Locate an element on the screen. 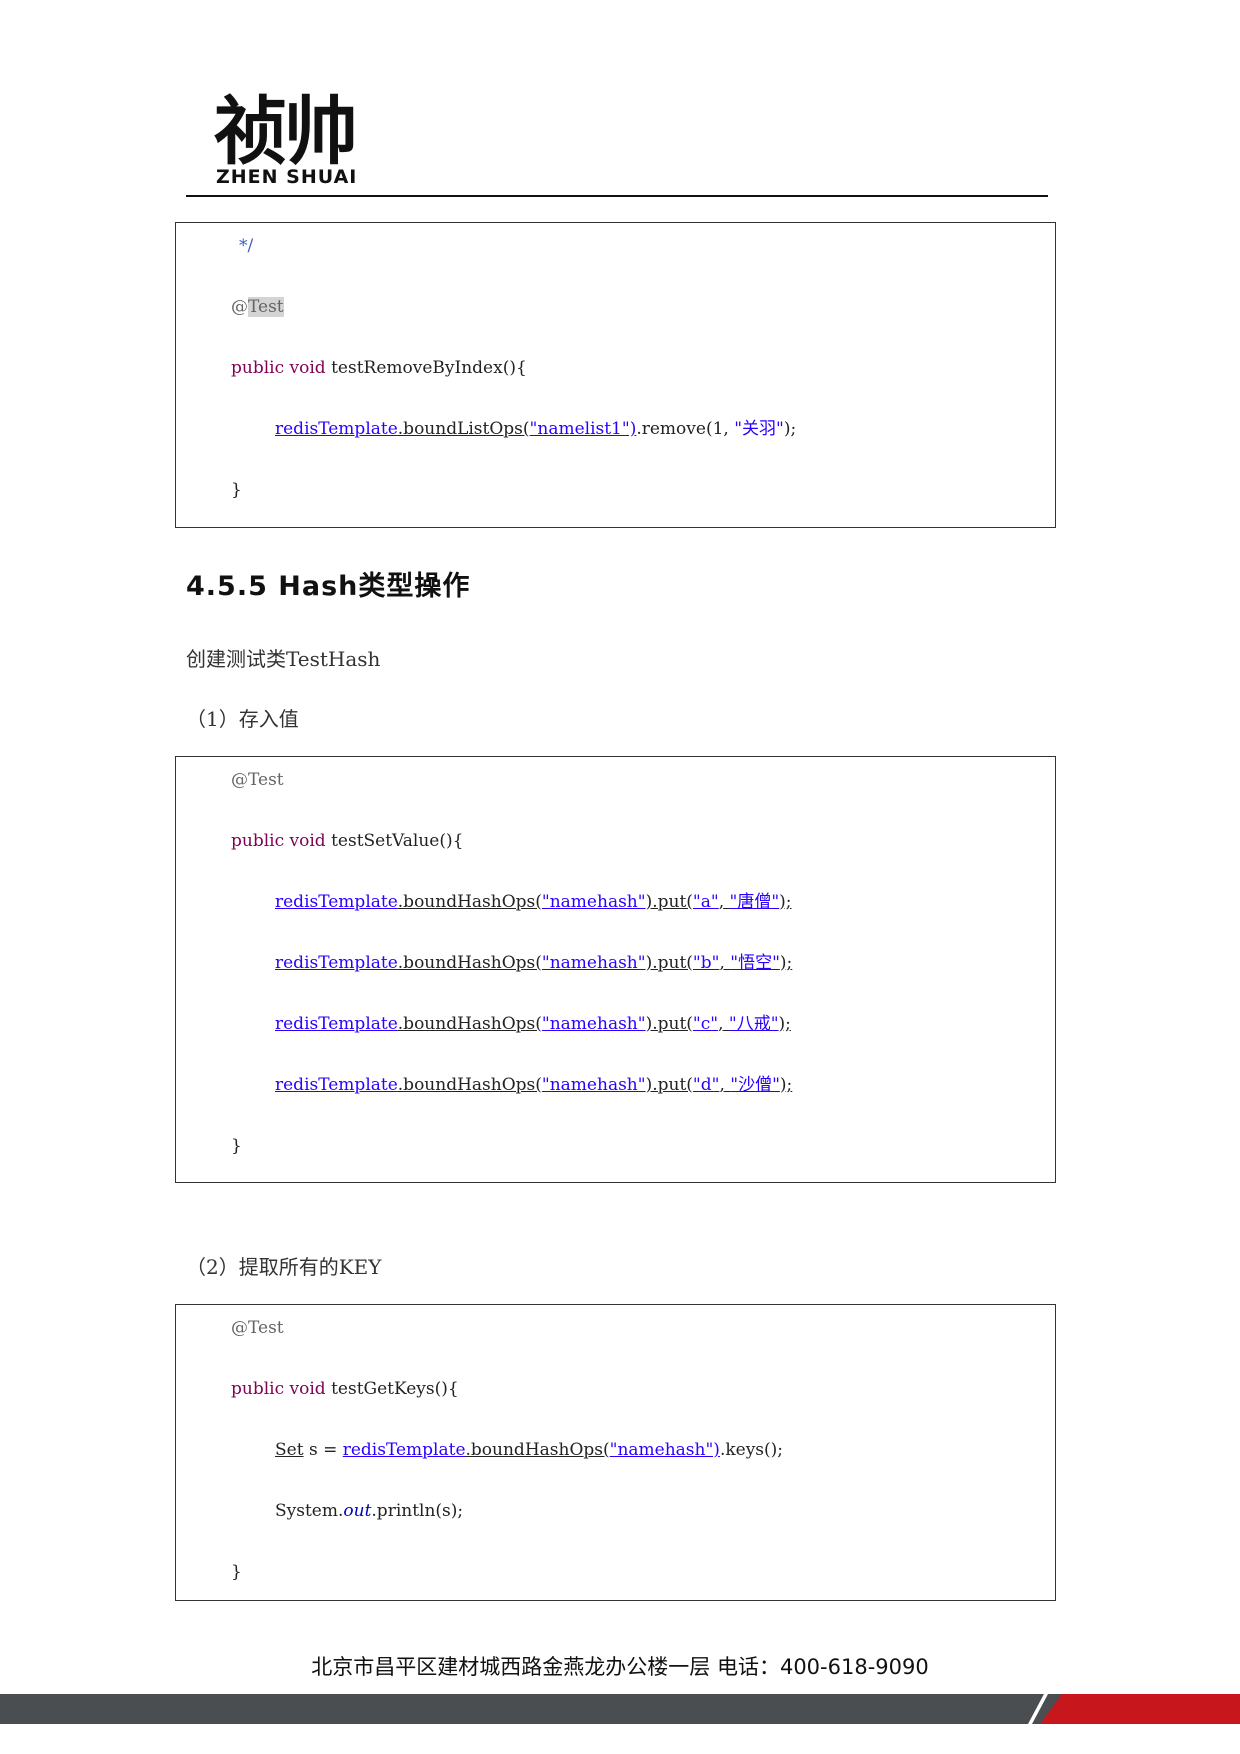 The width and height of the screenshot is (1240, 1754). step-2-label: （2）提取所有的KEY is located at coordinates (284, 1267).